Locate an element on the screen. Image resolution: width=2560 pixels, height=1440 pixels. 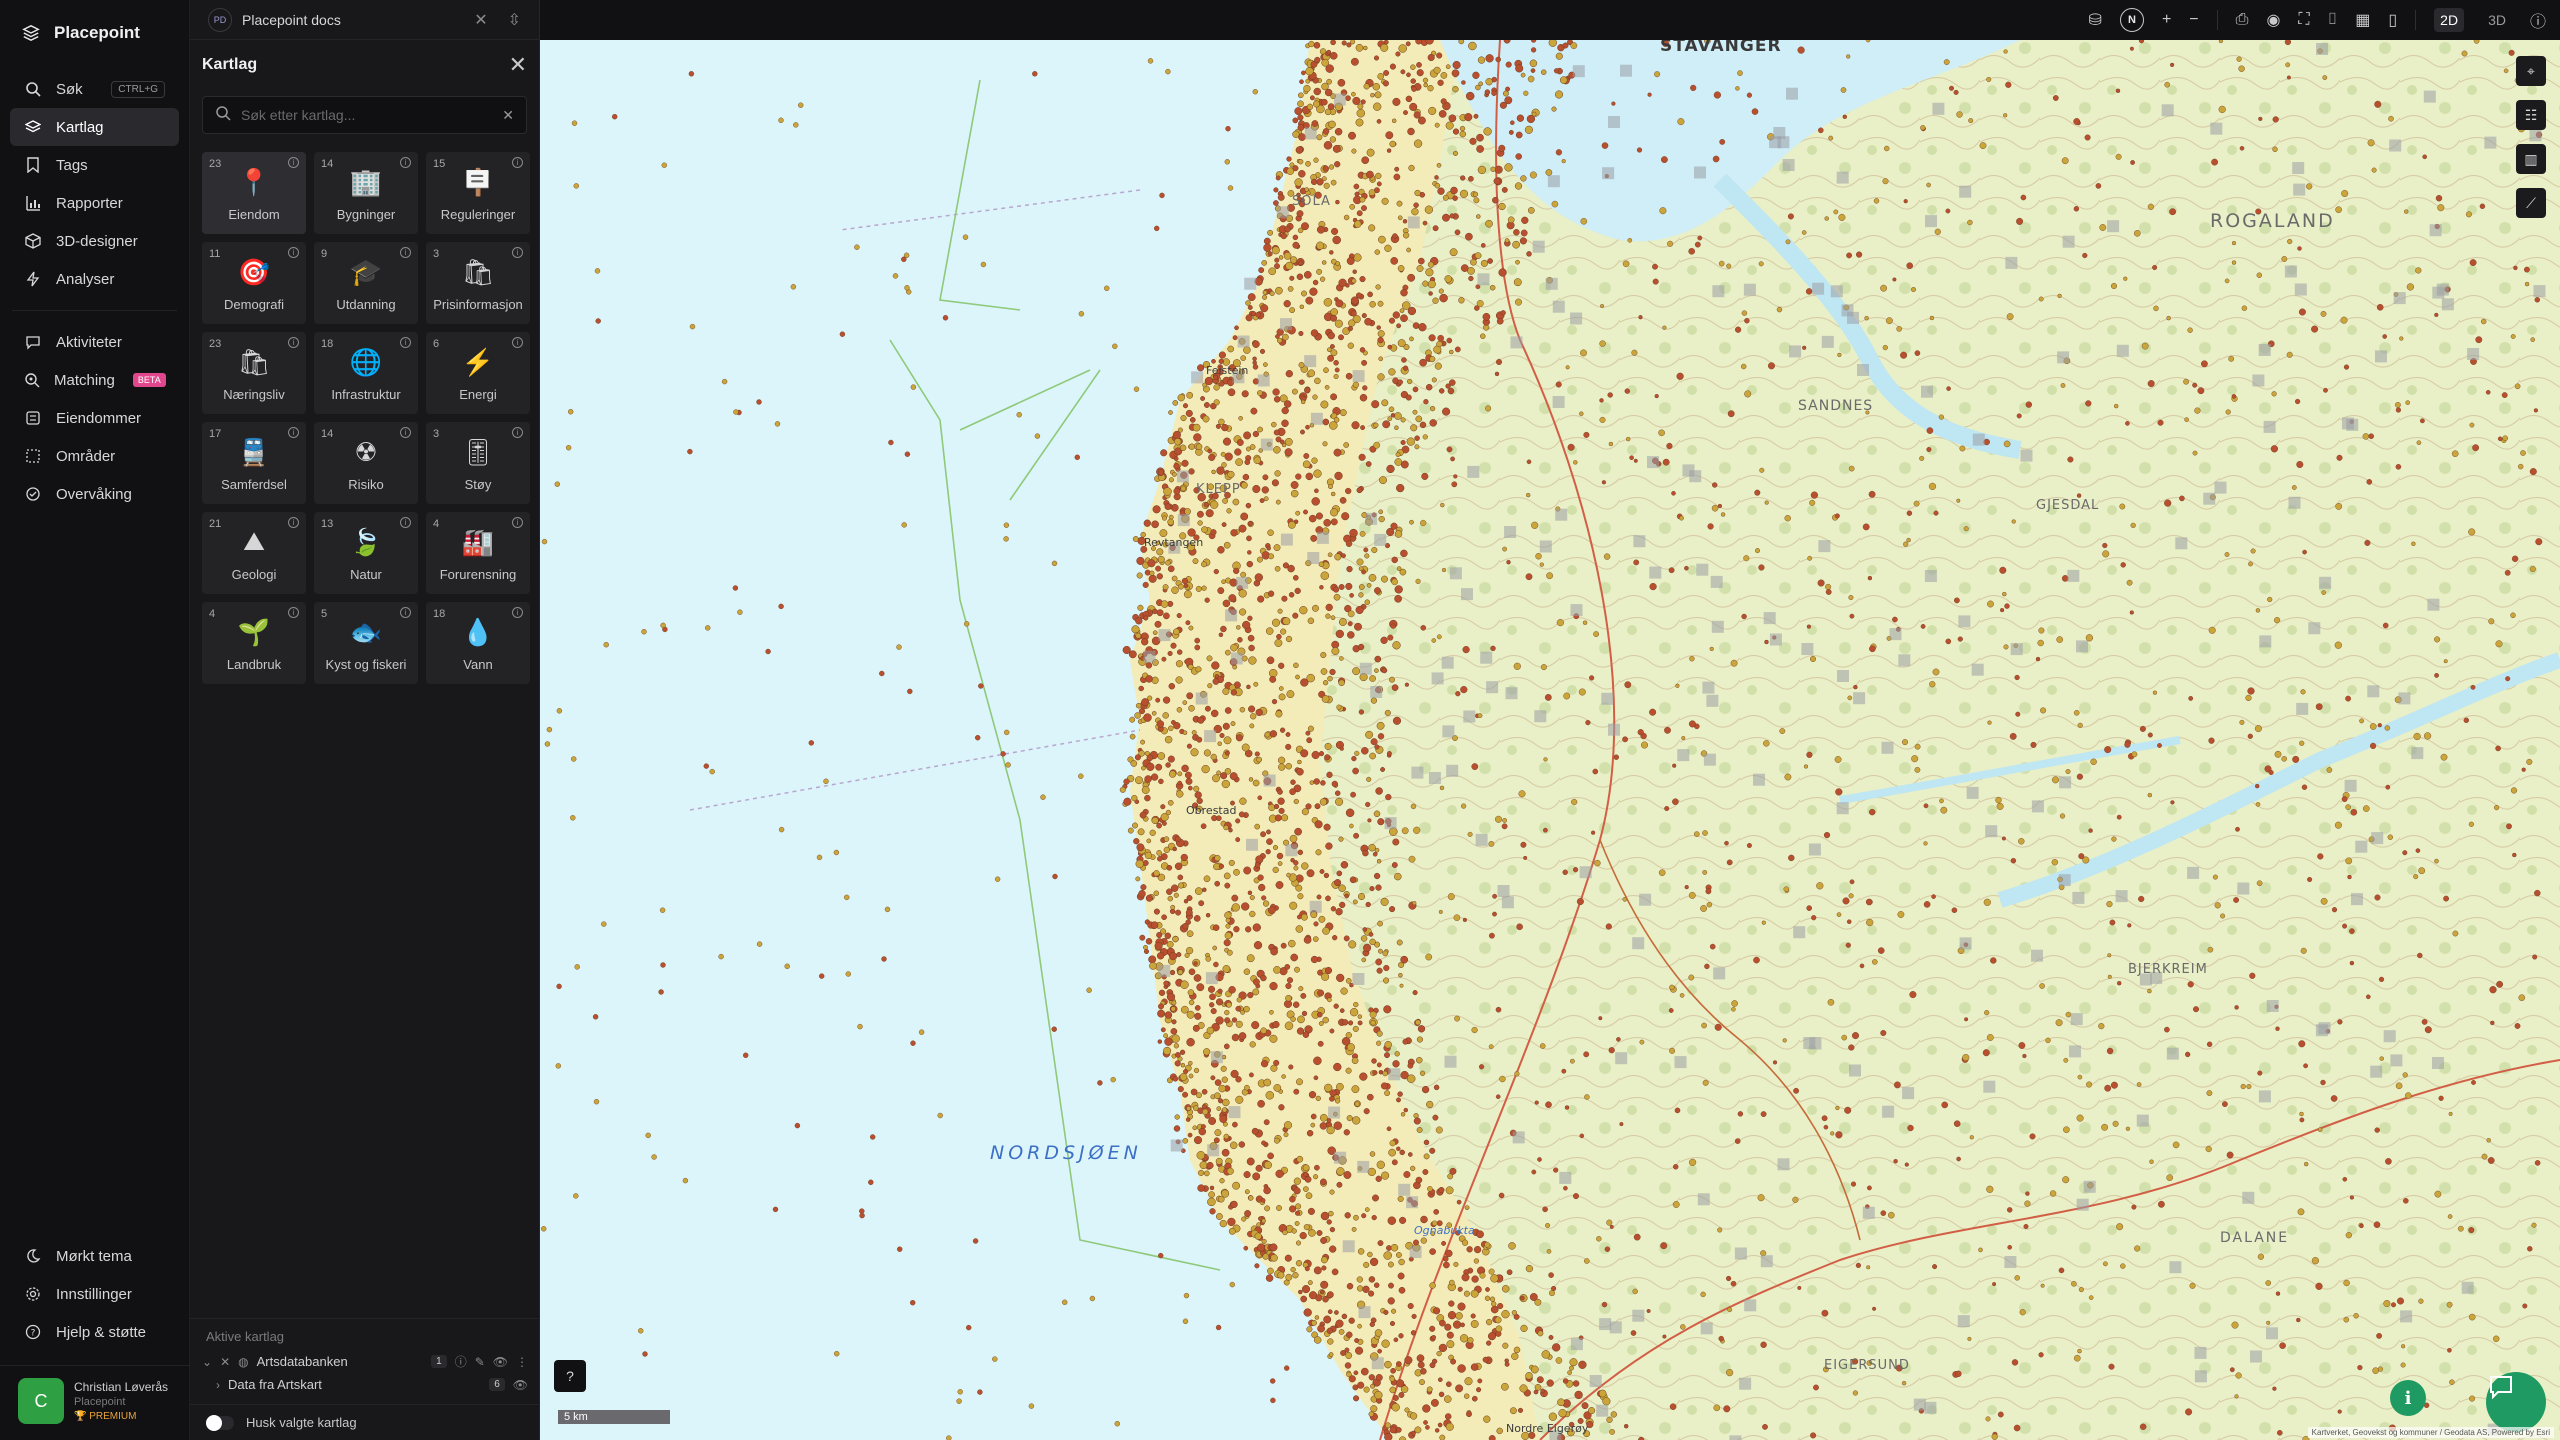
layer-category-card: 3 i 🎚 Støy is located at coordinates (478, 463).